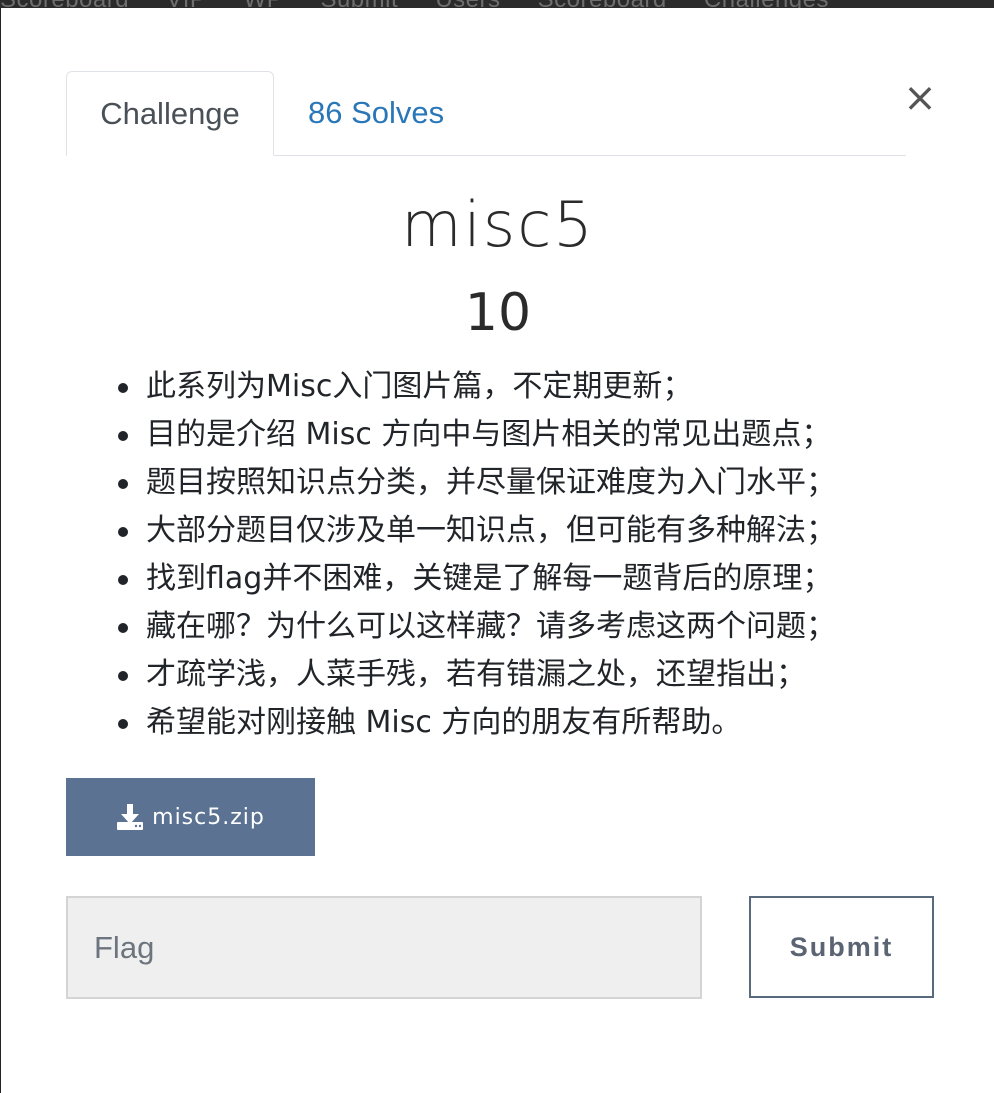  What do you see at coordinates (130, 817) in the screenshot?
I see `download-icon` at bounding box center [130, 817].